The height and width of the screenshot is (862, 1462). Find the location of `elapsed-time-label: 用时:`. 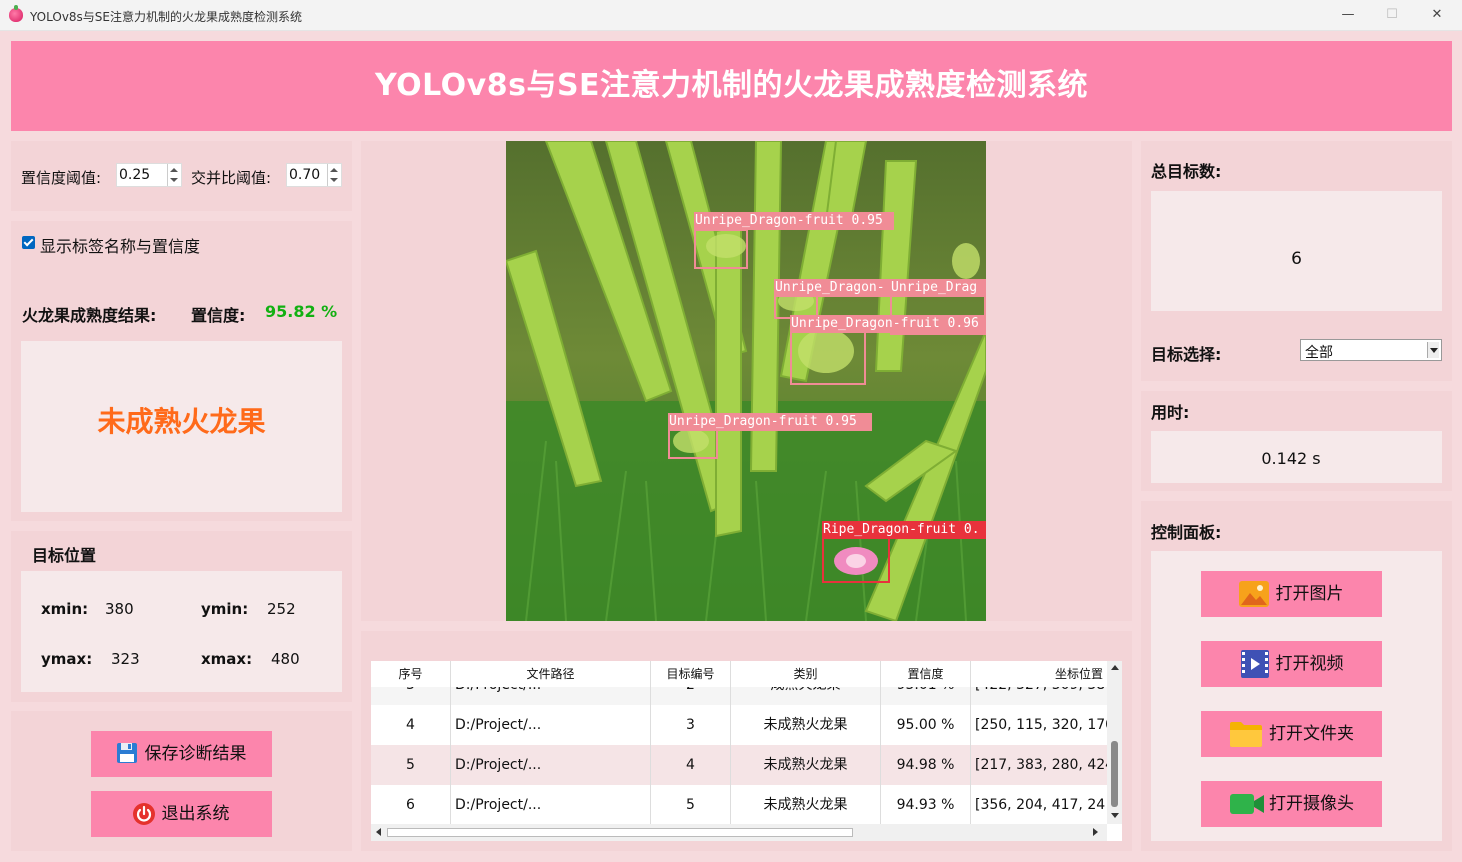

elapsed-time-label: 用时: is located at coordinates (1170, 412).